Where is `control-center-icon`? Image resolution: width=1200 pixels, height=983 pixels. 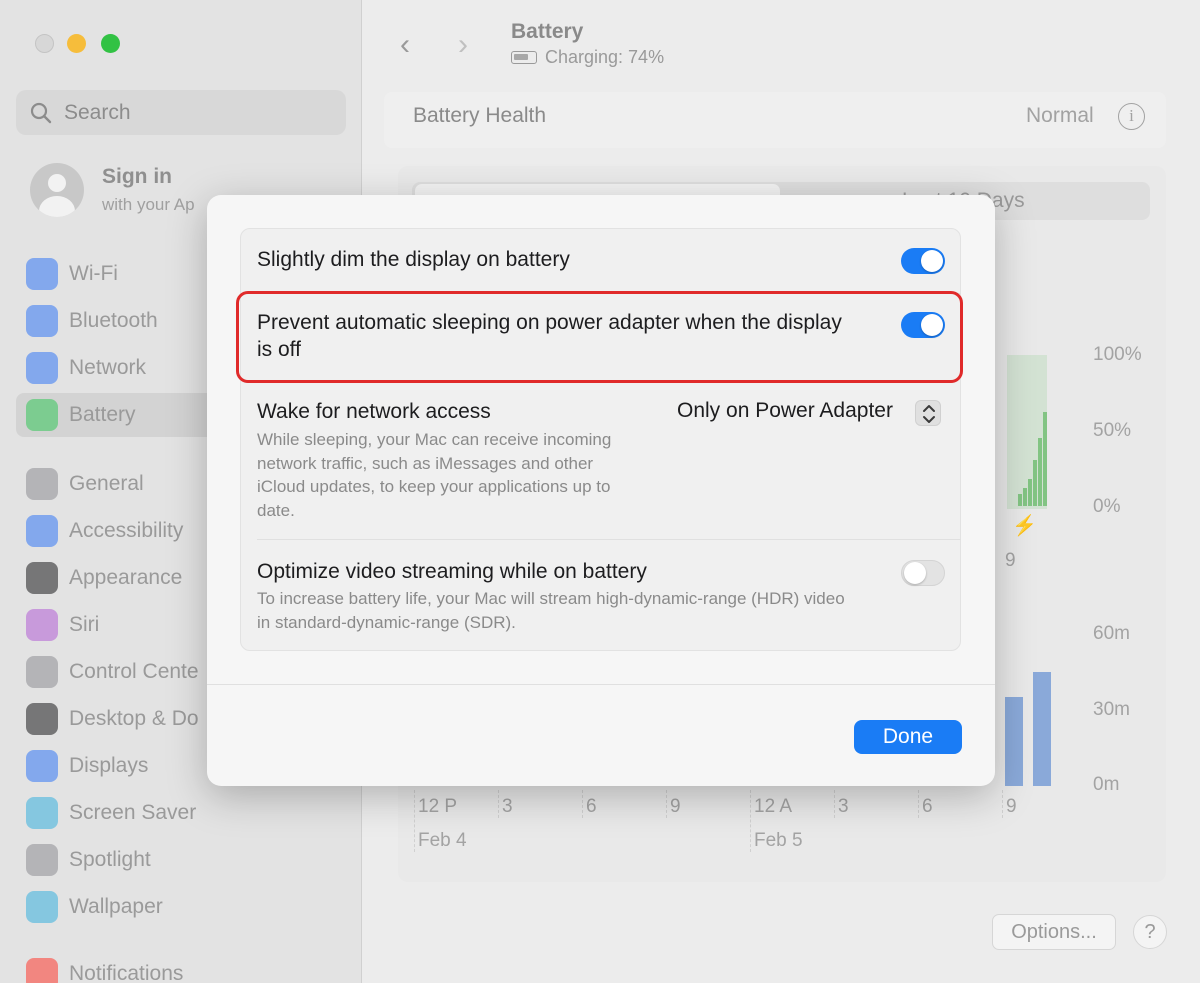 control-center-icon is located at coordinates (42, 672).